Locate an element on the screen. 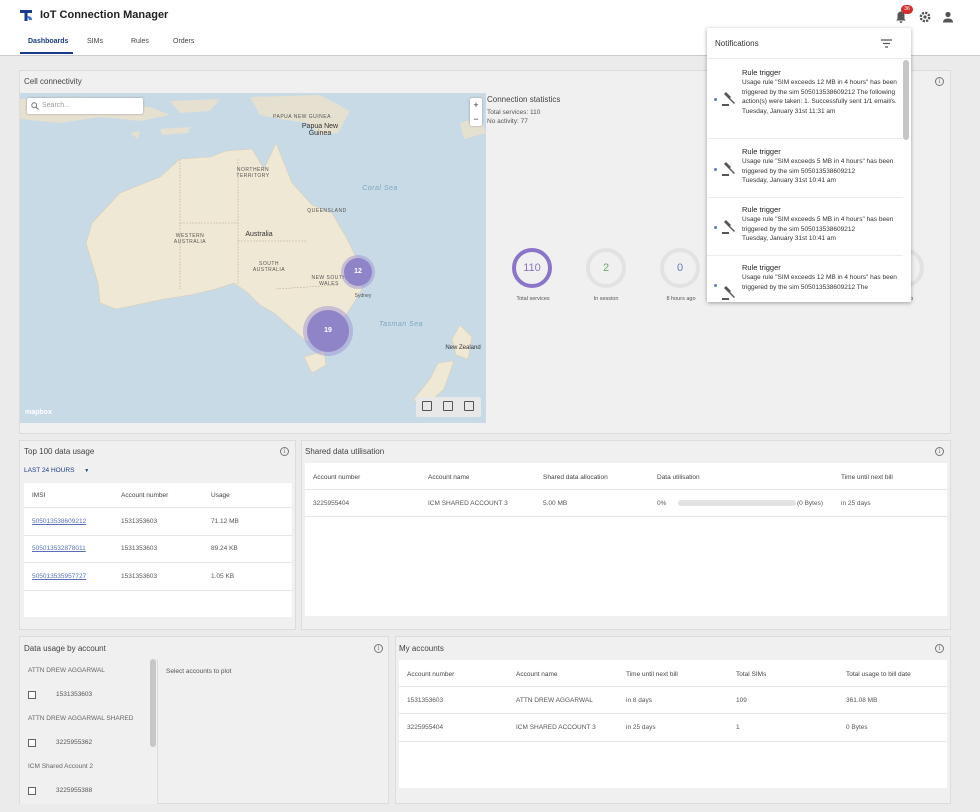 The width and height of the screenshot is (980, 812). my-accounts-title: My accounts is located at coordinates (421, 648).